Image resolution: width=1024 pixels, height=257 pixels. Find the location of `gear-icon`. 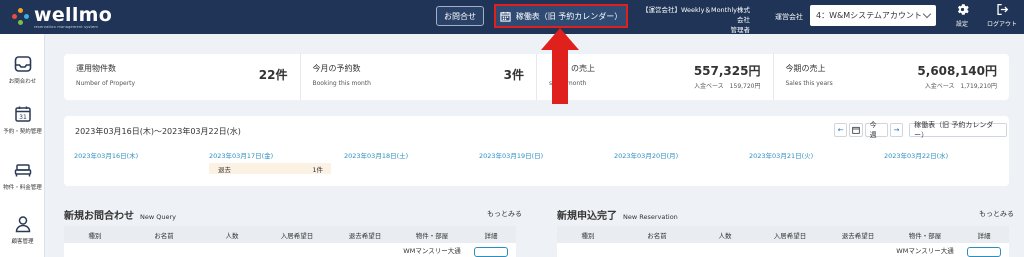

gear-icon is located at coordinates (963, 9).